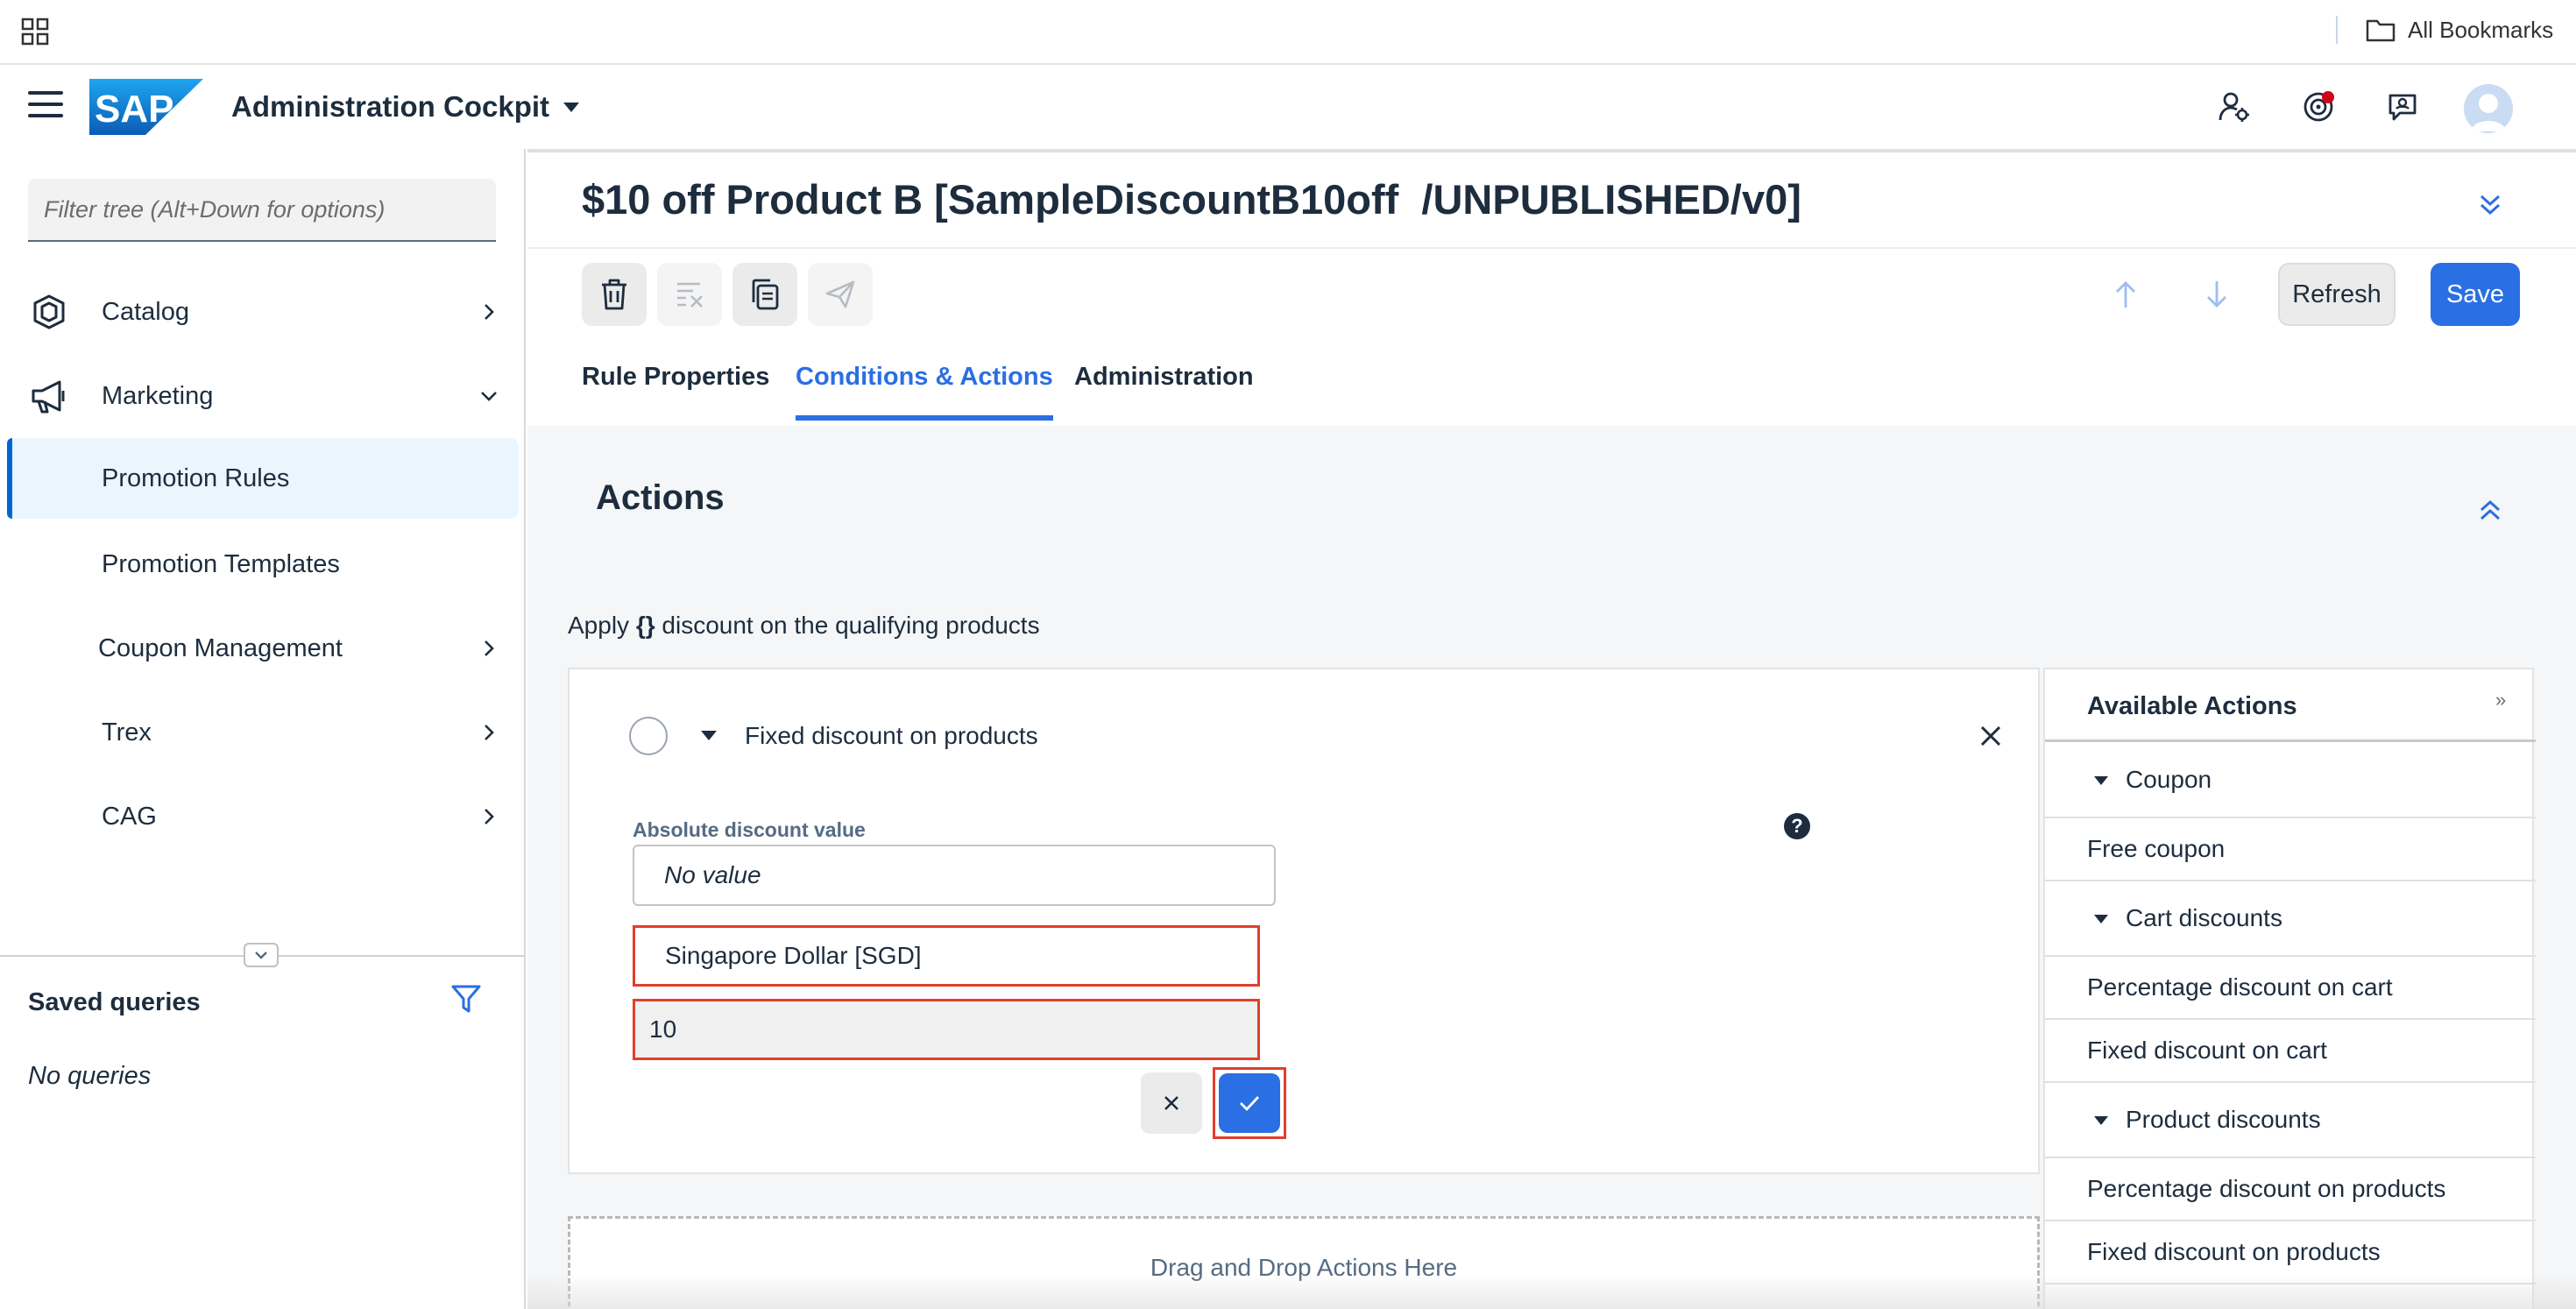 This screenshot has height=1309, width=2576. What do you see at coordinates (675, 392) in the screenshot?
I see `tab-rule-properties: Rule Properties` at bounding box center [675, 392].